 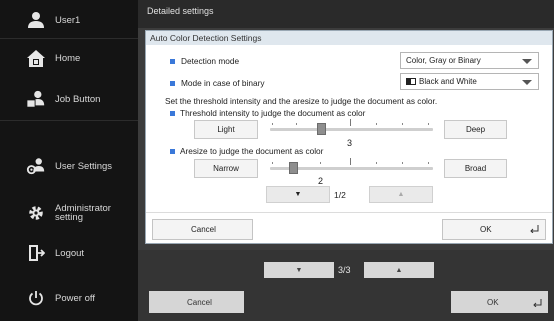 I want to click on bg-page-up-button: ▲, so click(x=399, y=270).